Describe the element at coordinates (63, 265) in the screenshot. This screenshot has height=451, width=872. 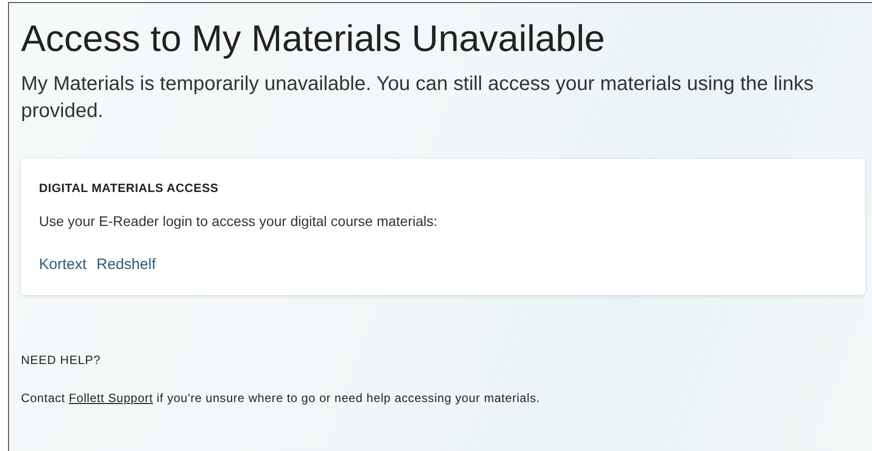
I see `material-link: Kortext` at that location.